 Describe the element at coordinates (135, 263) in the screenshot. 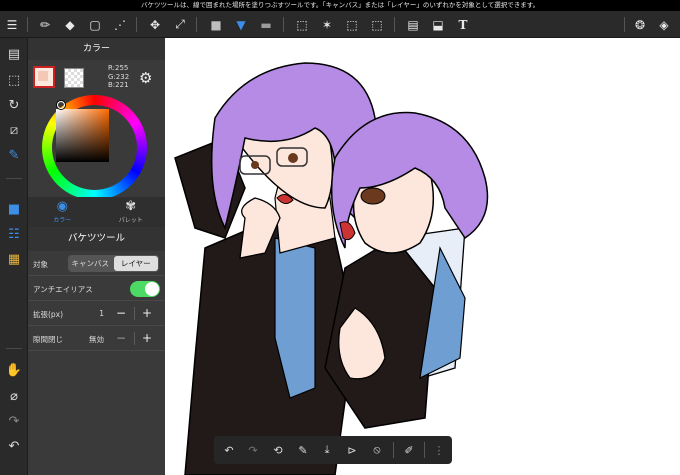

I see `target-layer-option: レイヤー` at that location.